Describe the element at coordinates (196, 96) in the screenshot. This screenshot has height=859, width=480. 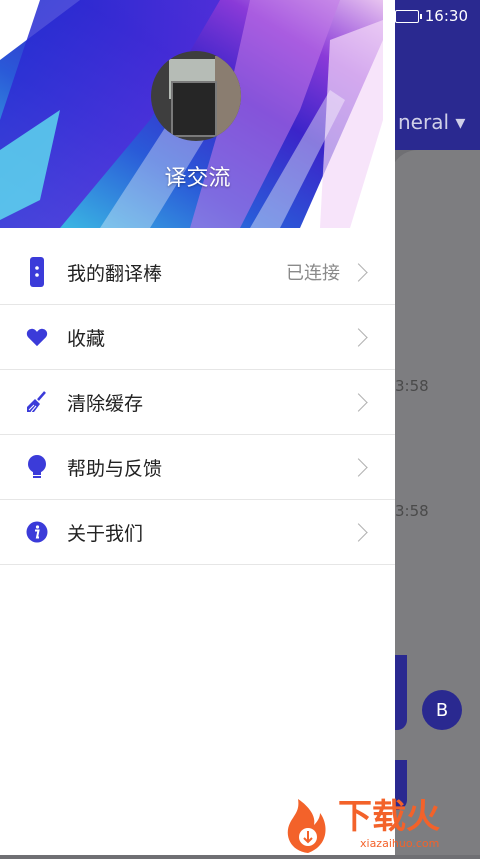
I see `profile-avatar` at that location.